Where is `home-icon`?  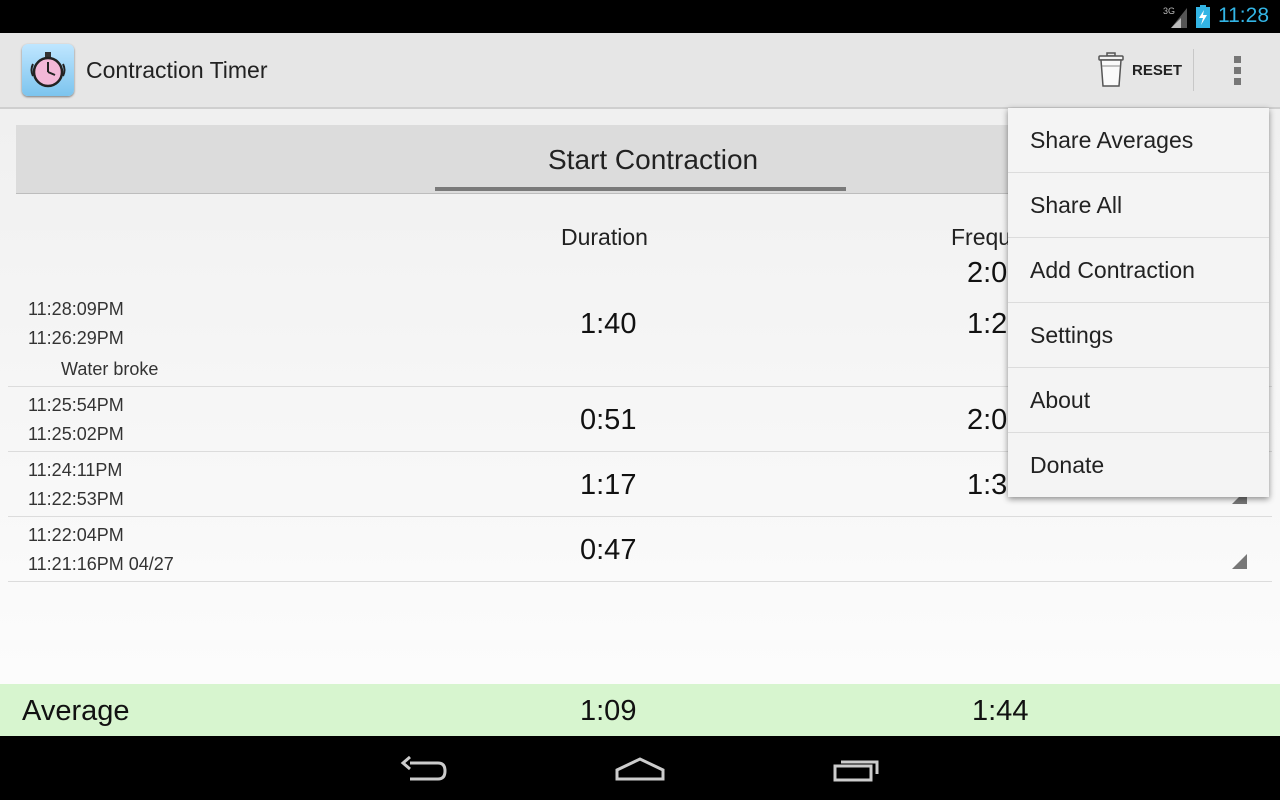 home-icon is located at coordinates (640, 769).